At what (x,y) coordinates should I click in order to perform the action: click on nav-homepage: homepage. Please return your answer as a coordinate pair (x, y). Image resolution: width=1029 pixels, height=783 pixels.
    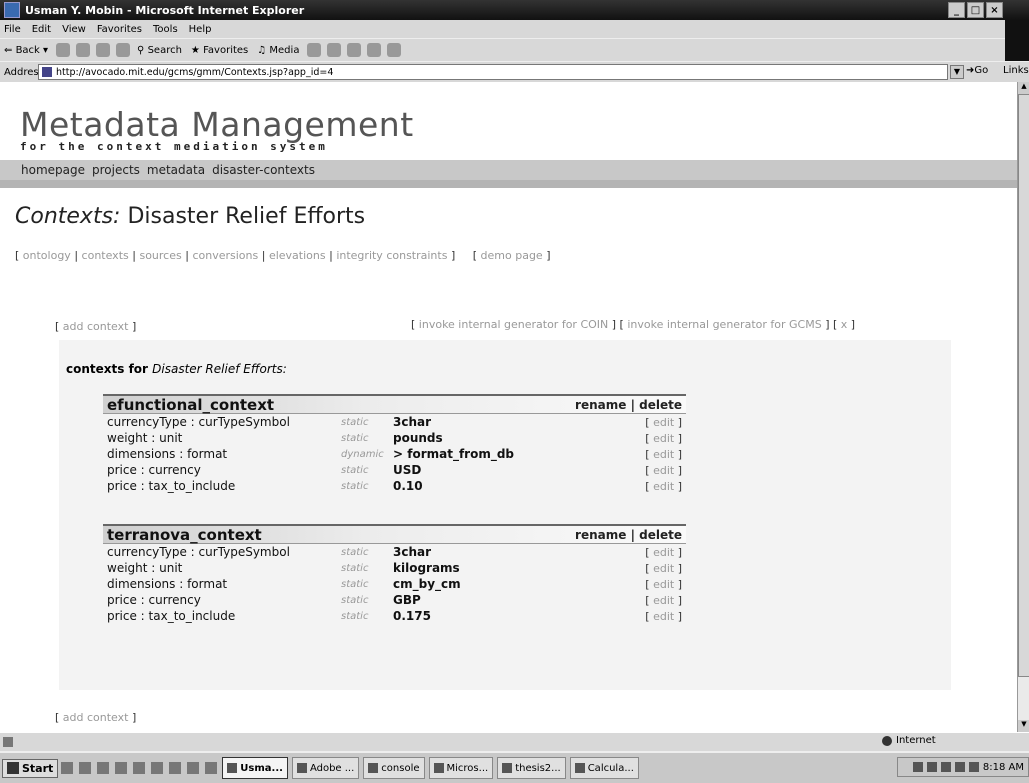
    Looking at the image, I should click on (53, 170).